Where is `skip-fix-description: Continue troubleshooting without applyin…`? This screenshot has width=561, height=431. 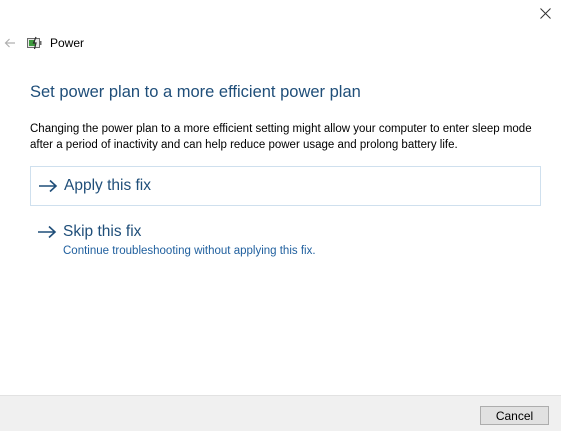 skip-fix-description: Continue troubleshooting without applyin… is located at coordinates (189, 251).